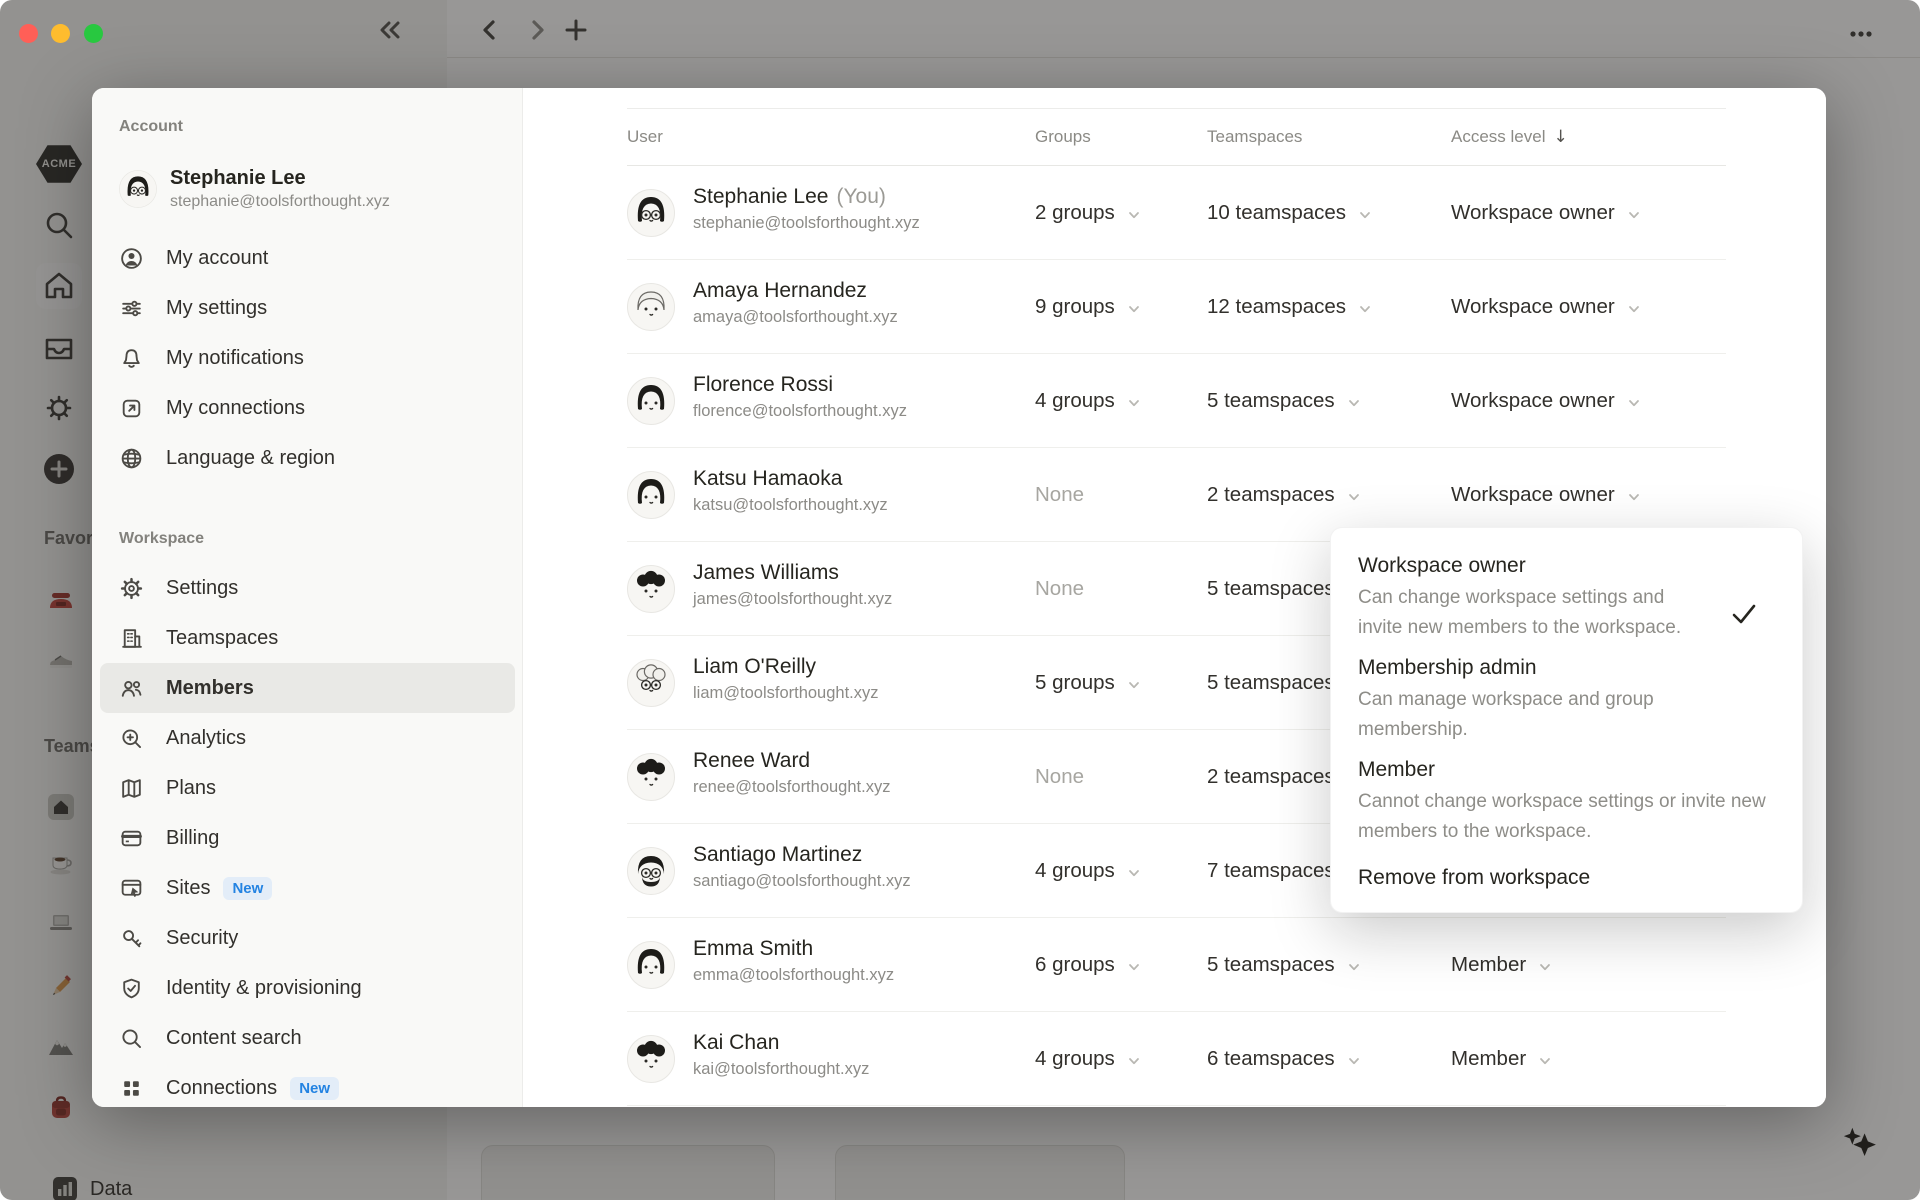 Image resolution: width=1920 pixels, height=1200 pixels. Describe the element at coordinates (786, 693) in the screenshot. I see `user-email: liam@toolsforthought.xyz` at that location.